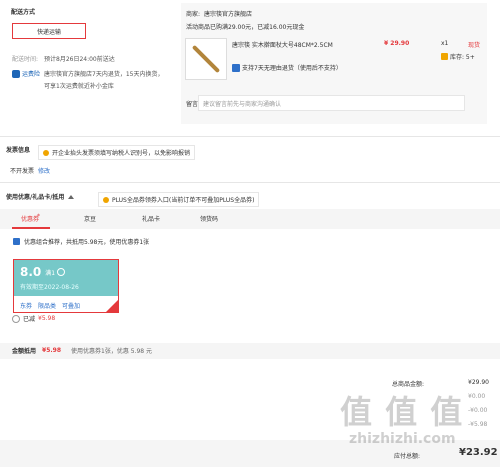  Describe the element at coordinates (87, 242) in the screenshot. I see `combo-text: 优惠组合推荐，共抵用5.98元，使用优惠券1张` at that location.